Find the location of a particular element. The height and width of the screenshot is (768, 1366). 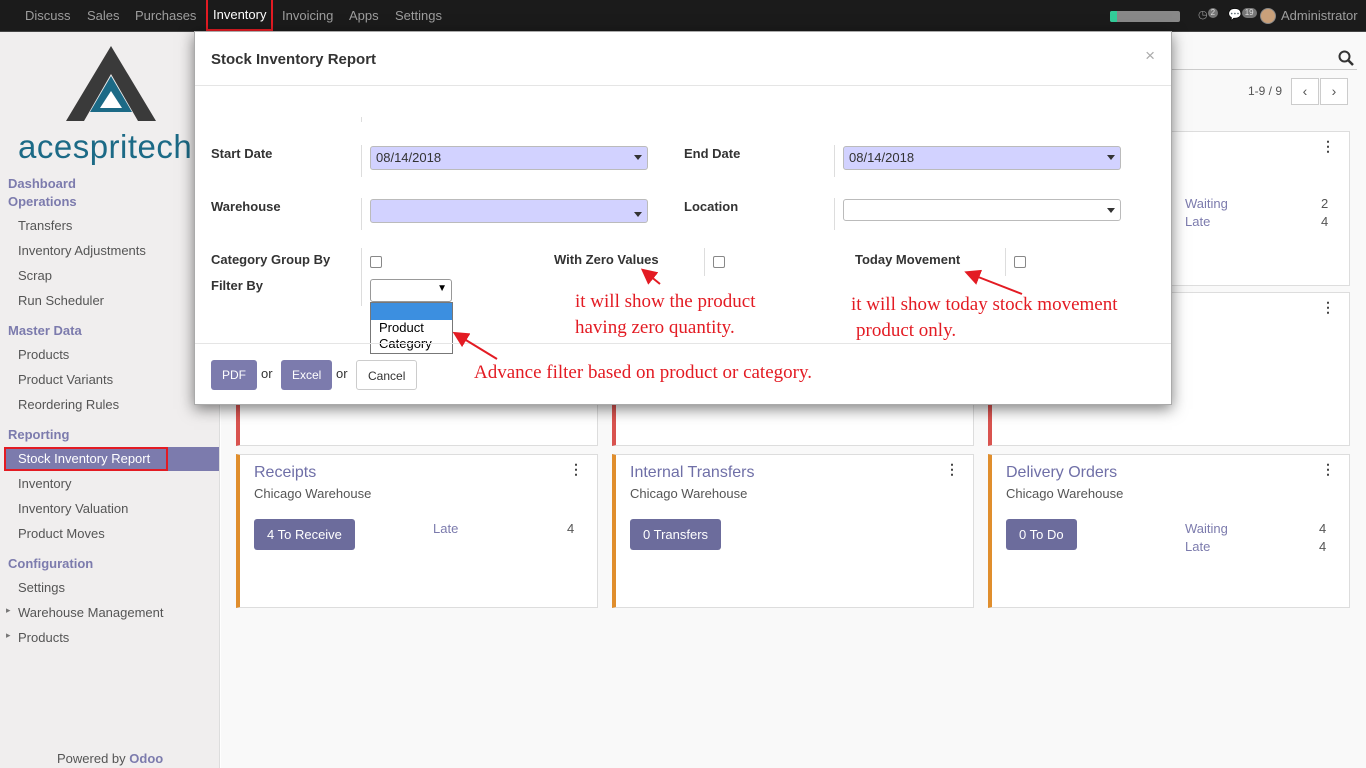

sidebar-item-warehouse-management: Warehouse Management is located at coordinates (84, 612).